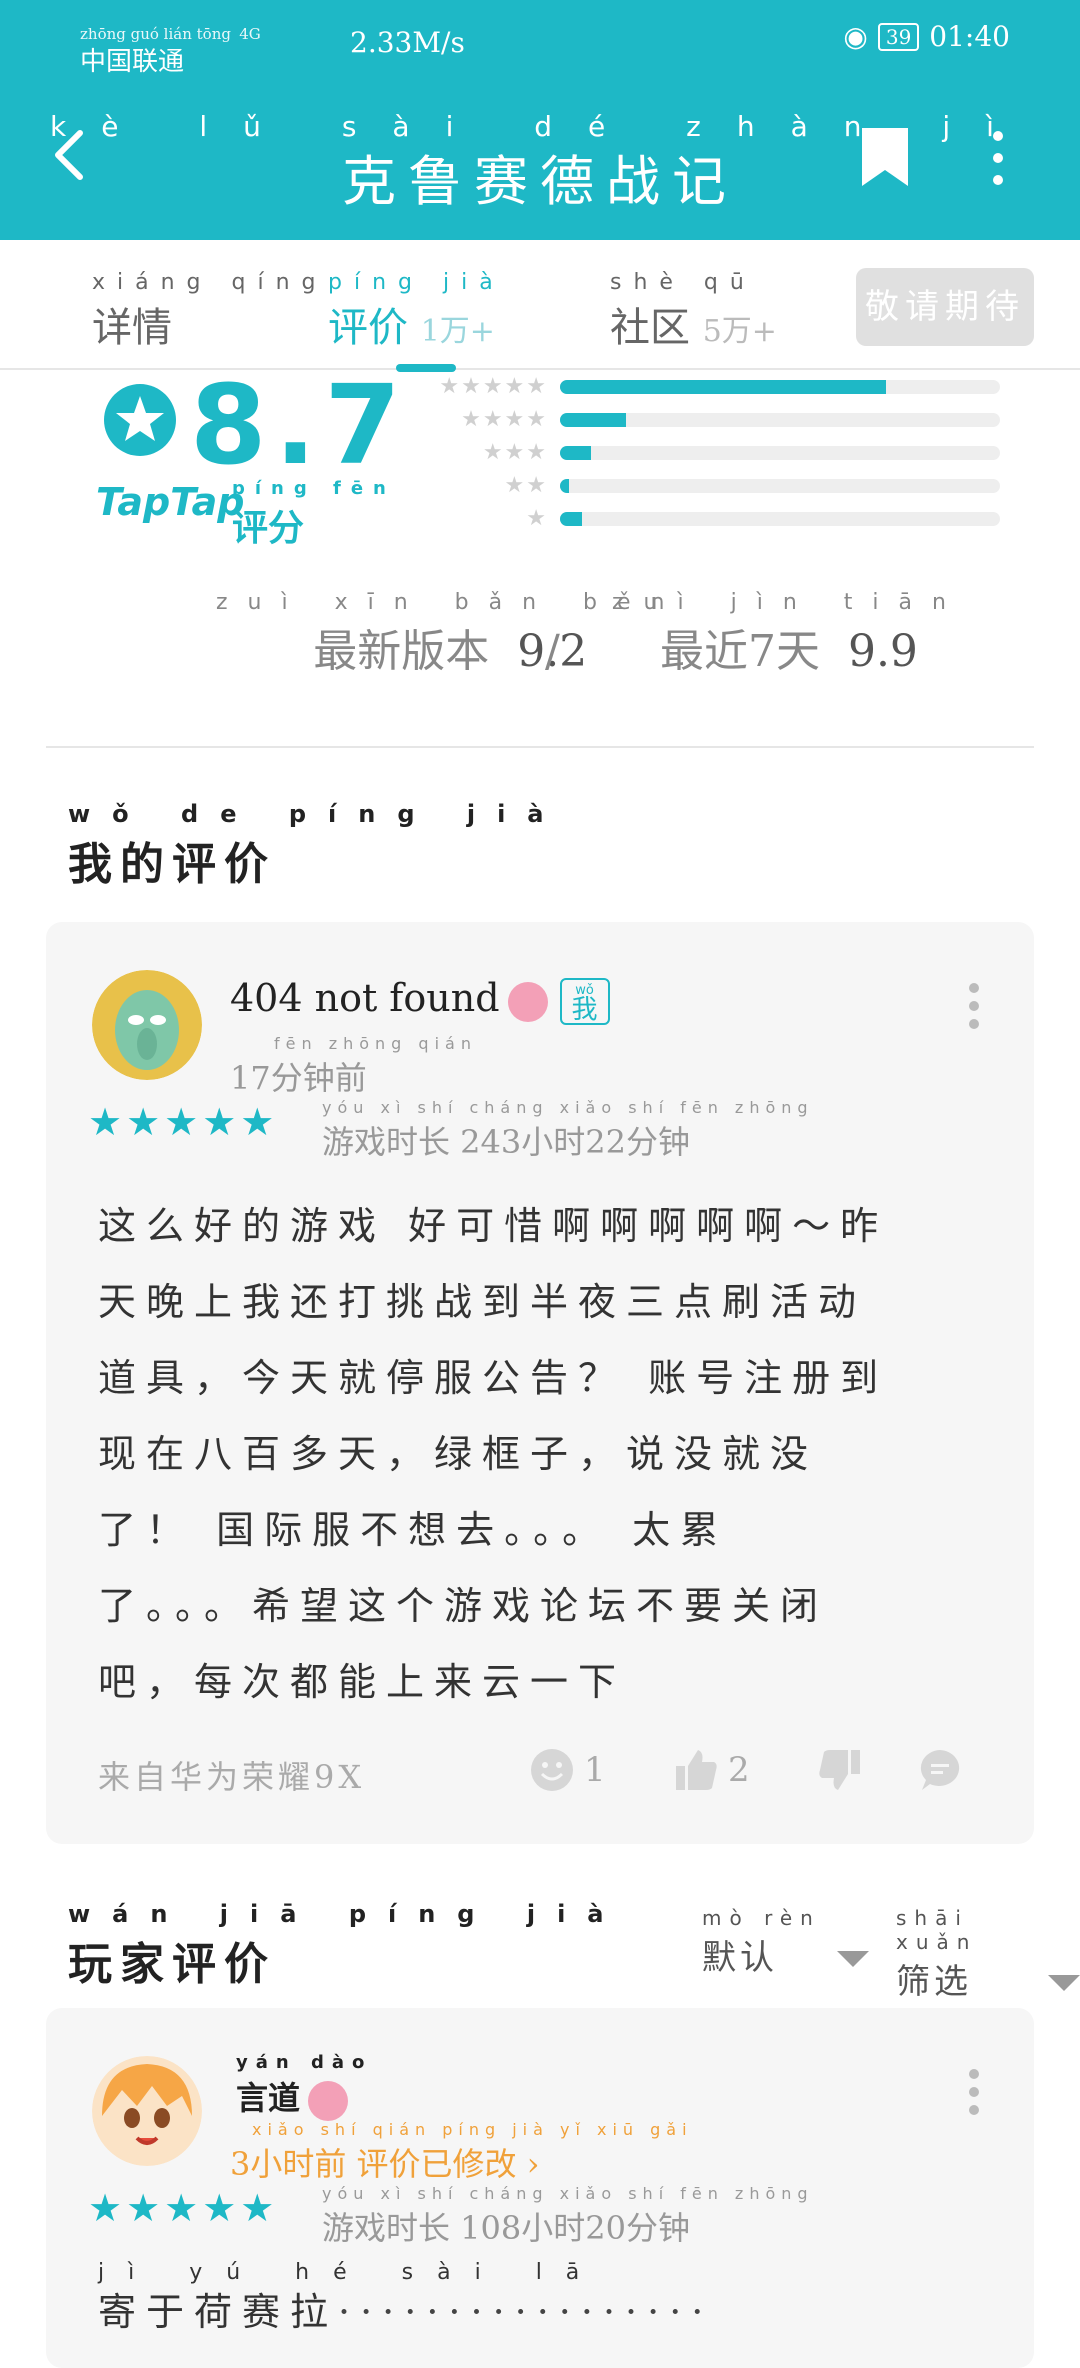 This screenshot has height=2368, width=1080. I want to click on review-device: 来自华为荣耀9X, so click(231, 1775).